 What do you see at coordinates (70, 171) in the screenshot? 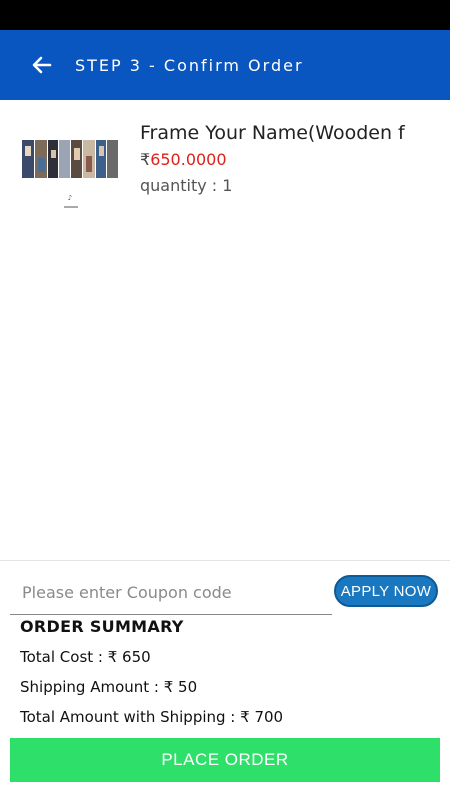
I see `product-thumbnail: ♪` at bounding box center [70, 171].